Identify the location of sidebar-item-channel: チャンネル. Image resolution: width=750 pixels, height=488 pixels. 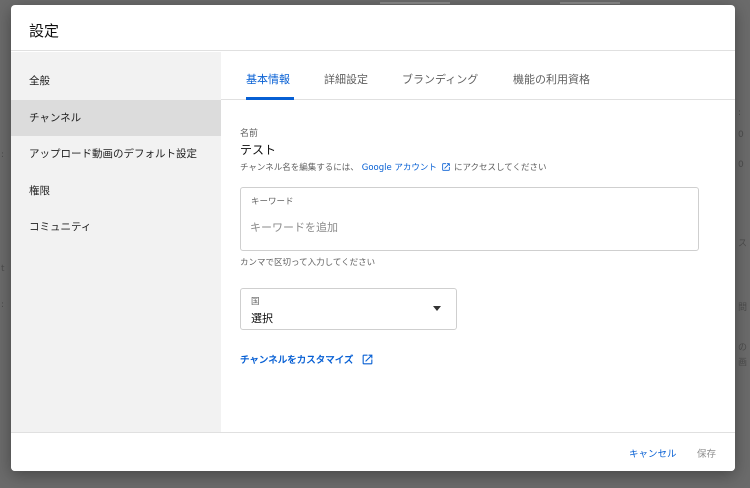
(116, 118).